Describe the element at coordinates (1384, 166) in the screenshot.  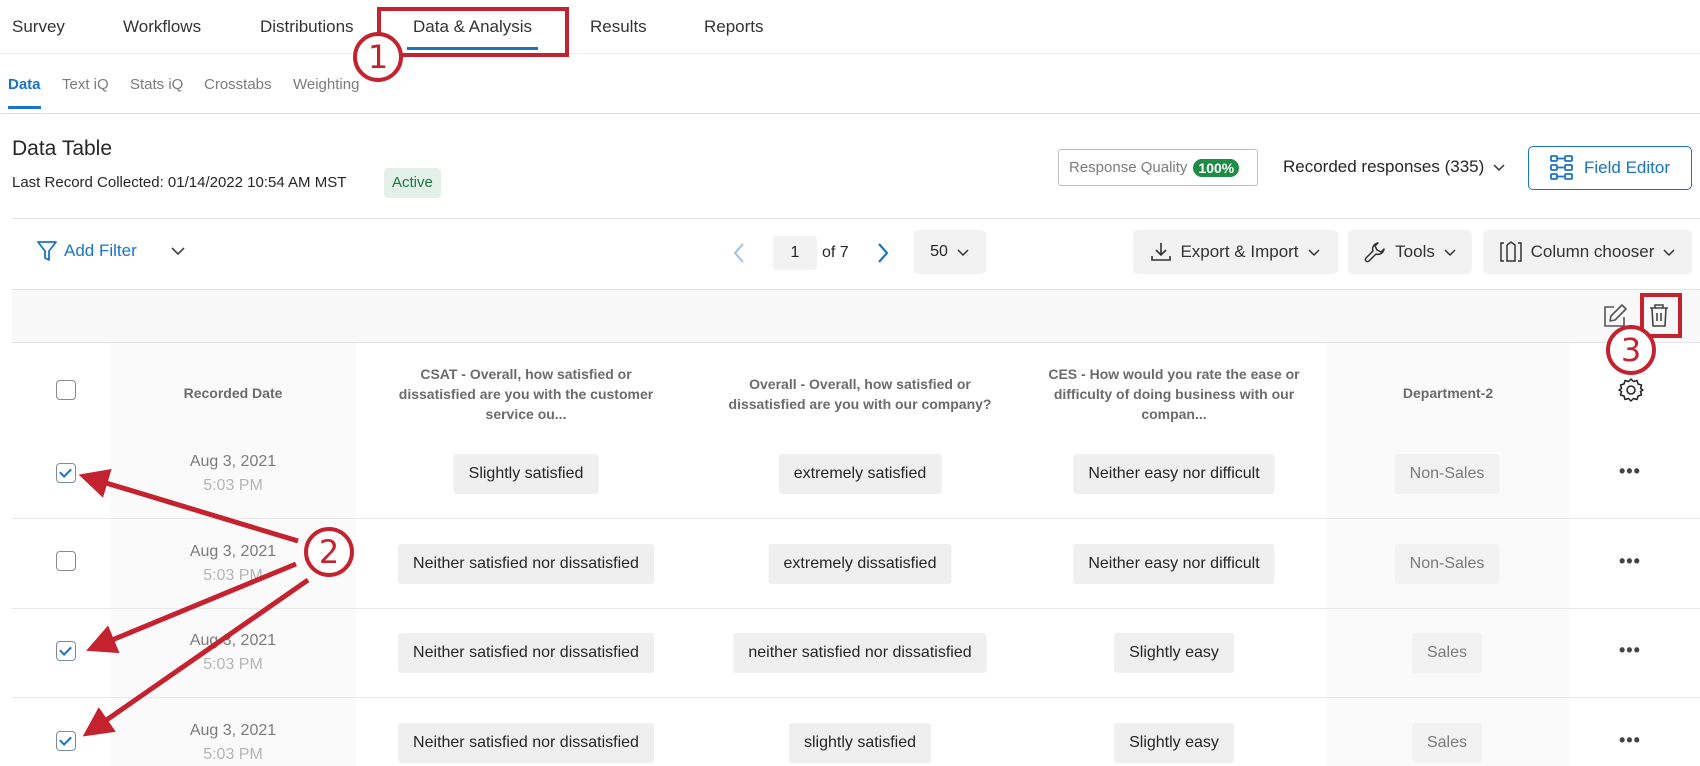
I see `recorded-responses-label: Recorded responses (335)` at that location.